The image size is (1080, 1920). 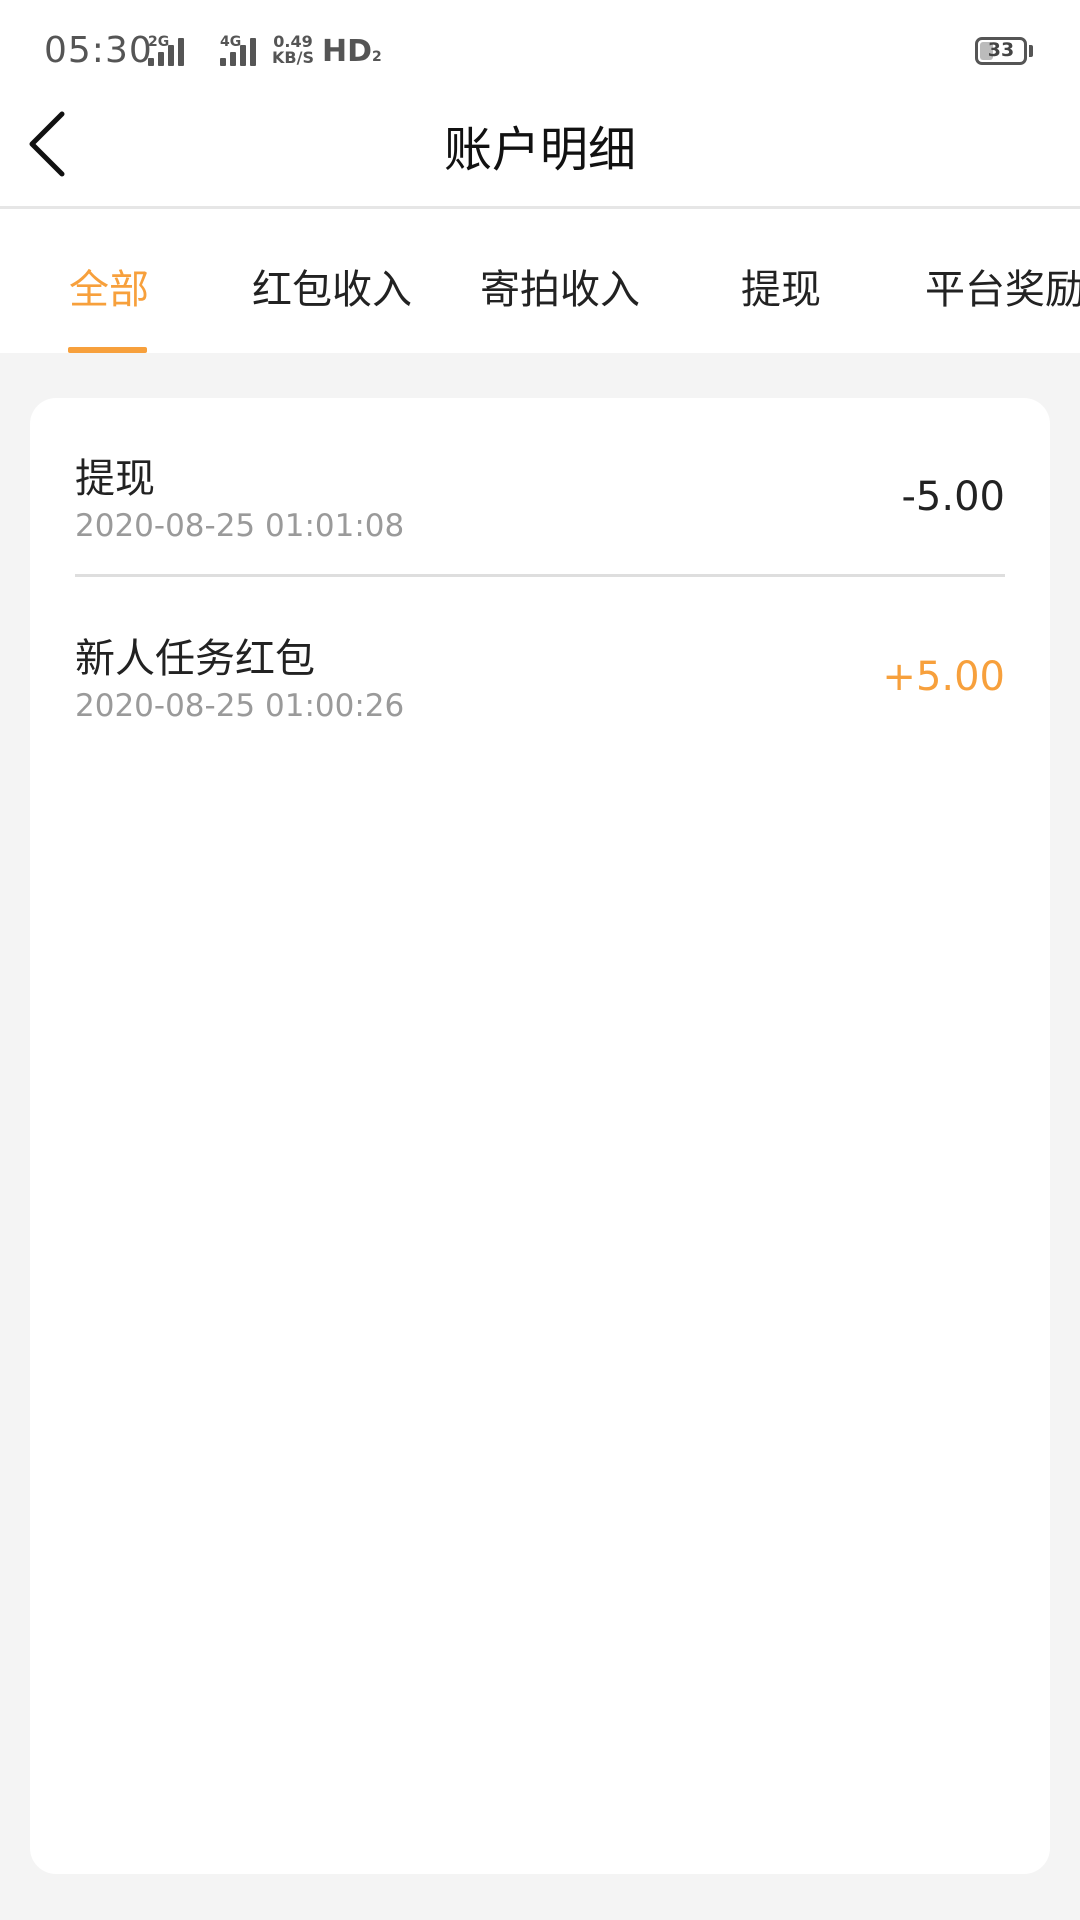 I want to click on record-time: 2020-08-25 01:00:26, so click(x=240, y=706).